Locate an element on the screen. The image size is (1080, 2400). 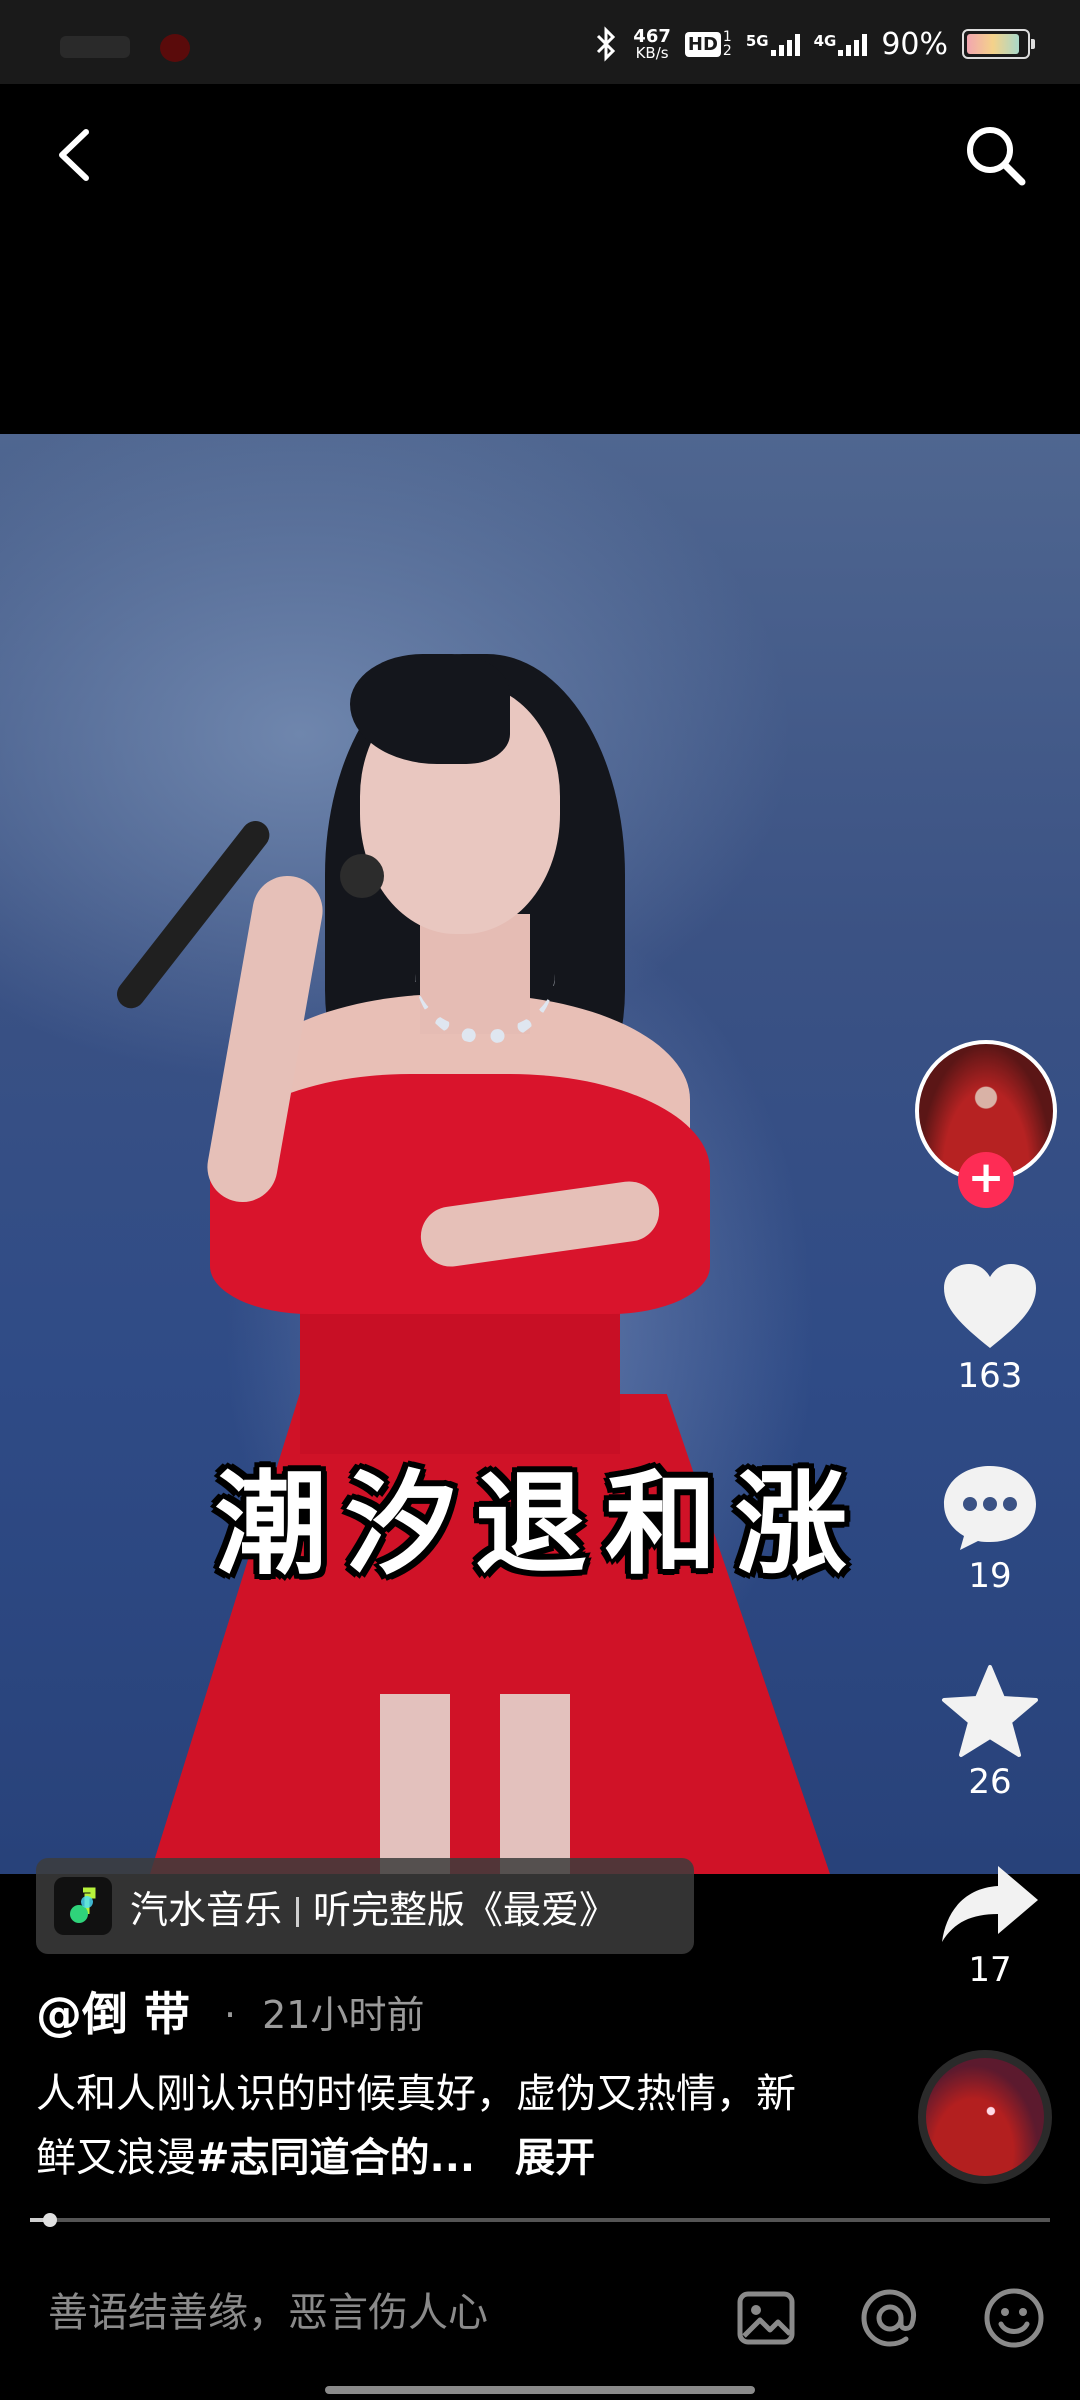
video-progress-bar is located at coordinates (540, 2220).